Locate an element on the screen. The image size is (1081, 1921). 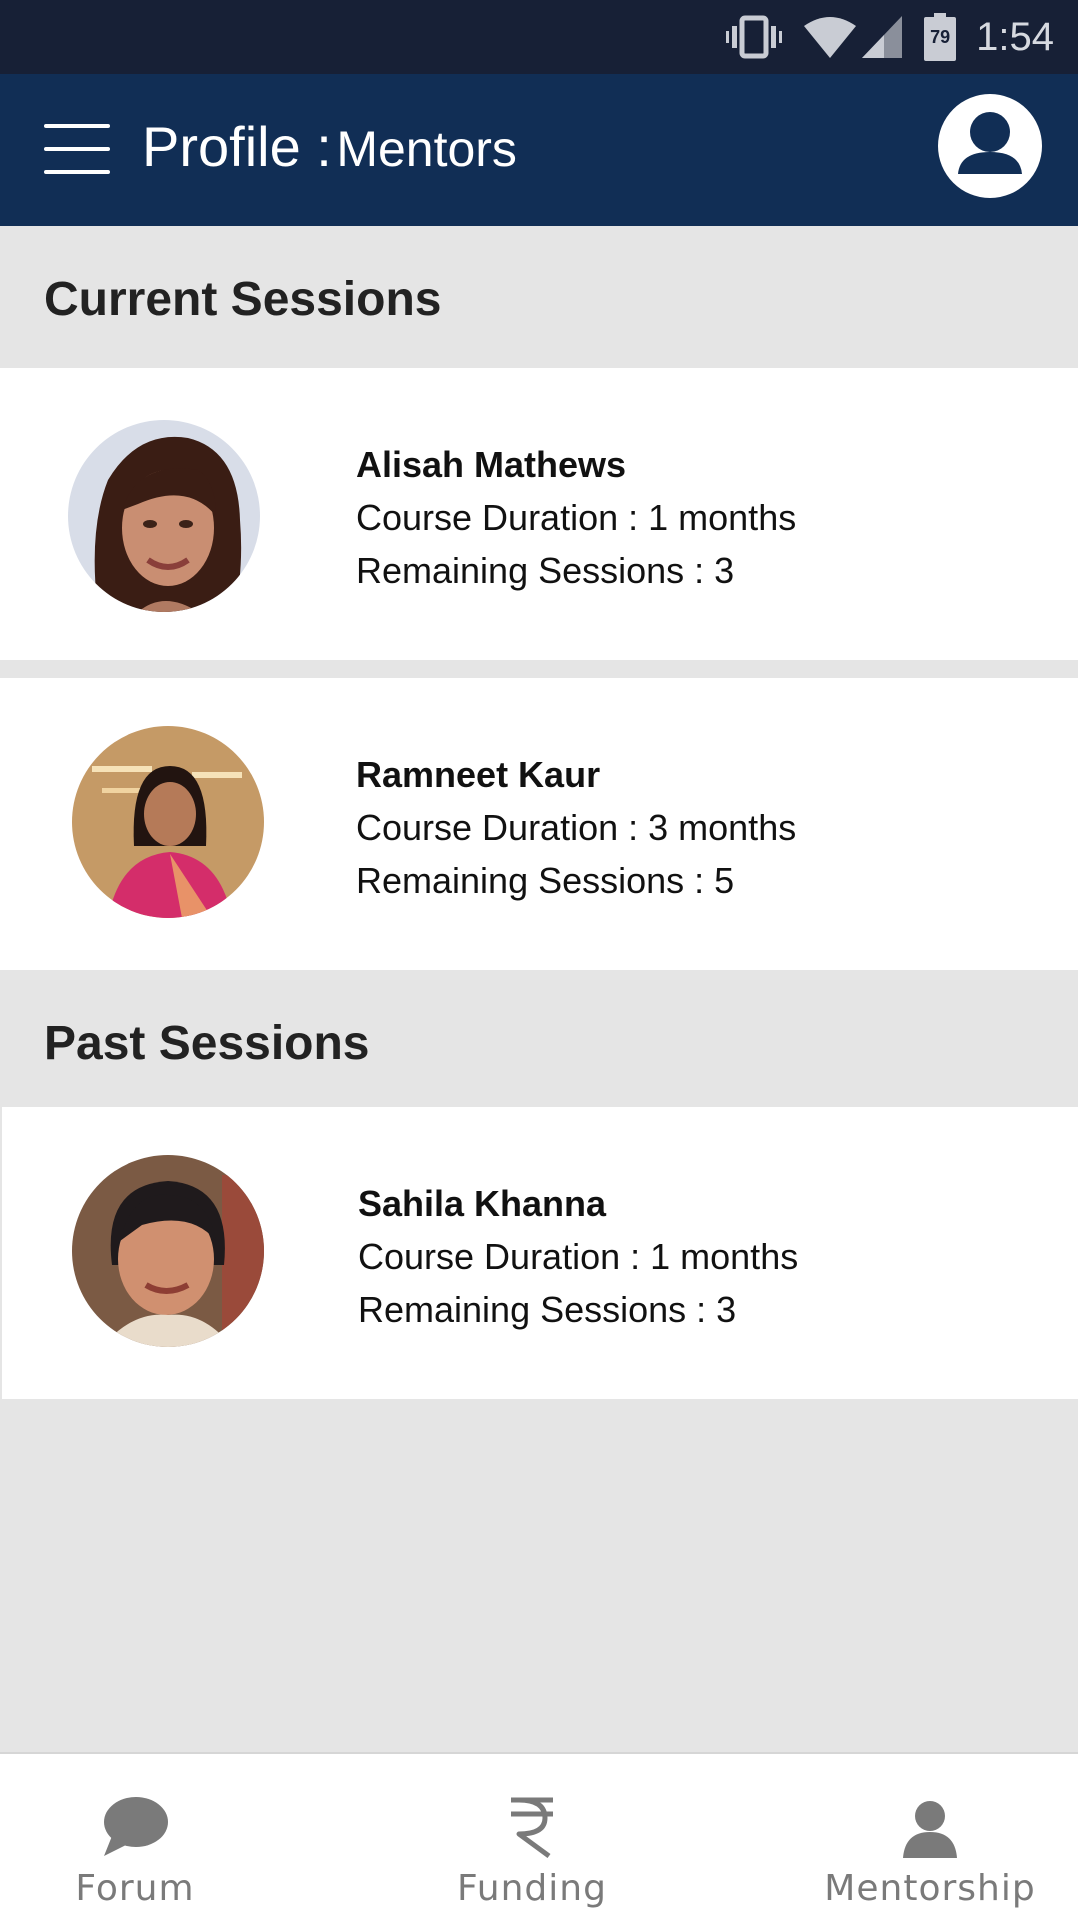
page-title: Profile : Mentors is located at coordinates (329, 146).